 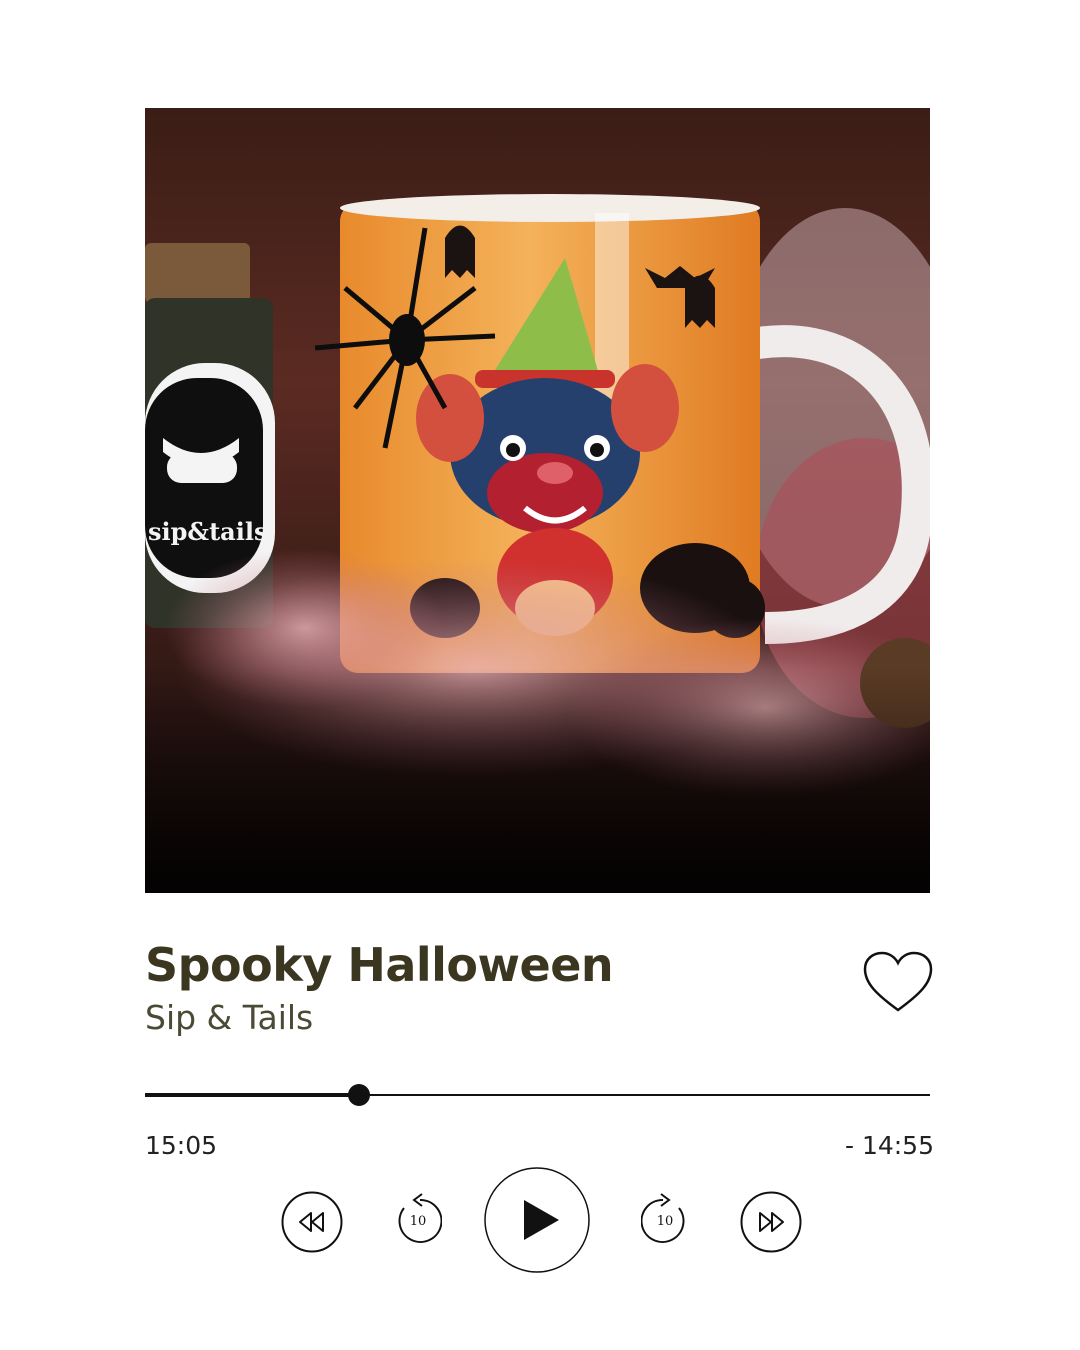 I want to click on progress-fill, so click(x=252, y=1095).